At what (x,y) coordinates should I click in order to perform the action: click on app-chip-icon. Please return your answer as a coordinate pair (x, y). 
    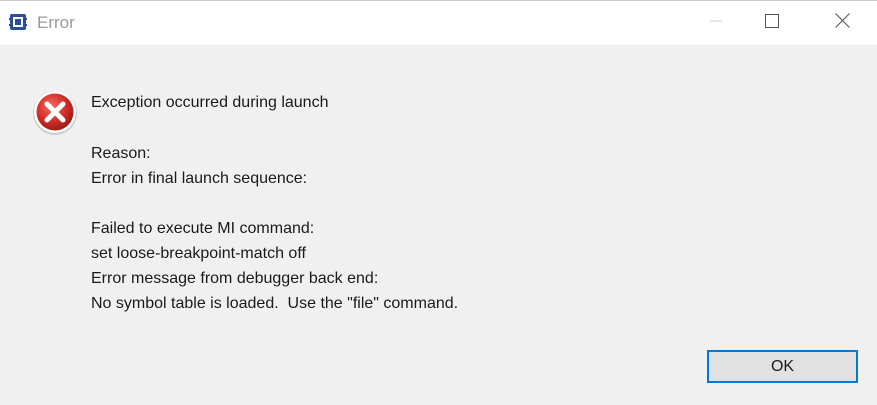
    Looking at the image, I should click on (18, 22).